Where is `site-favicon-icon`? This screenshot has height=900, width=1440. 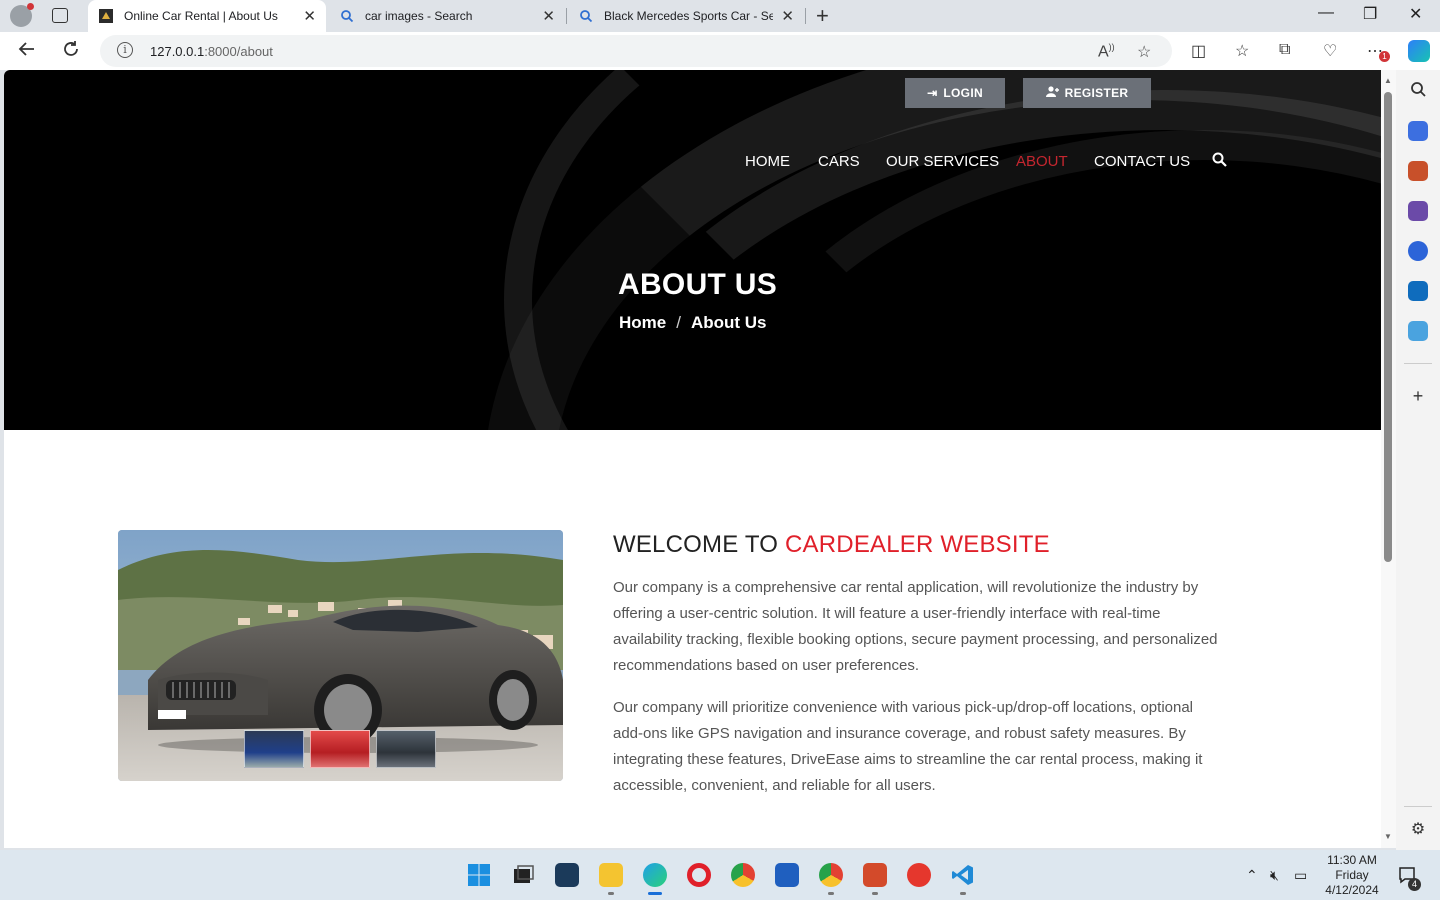
site-favicon-icon is located at coordinates (106, 16).